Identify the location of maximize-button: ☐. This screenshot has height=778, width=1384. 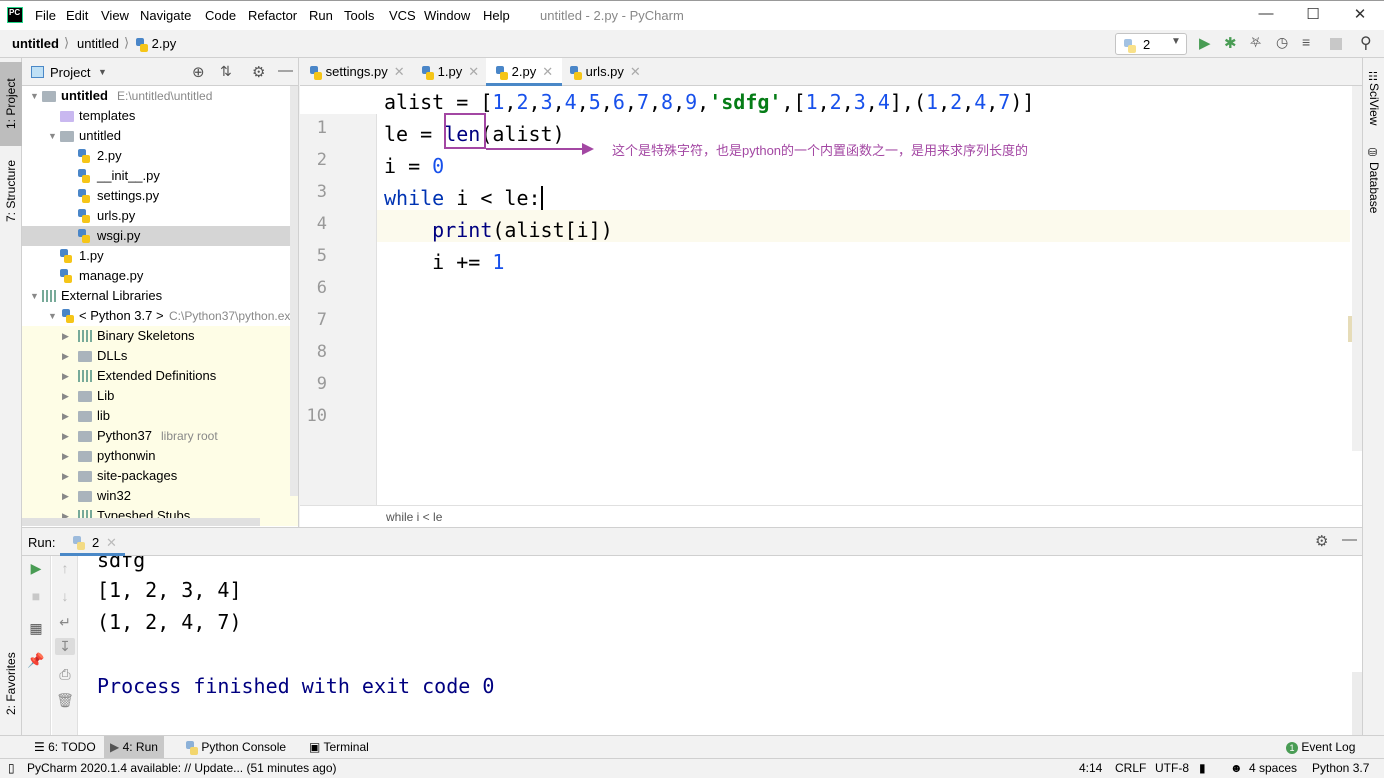
(1313, 14).